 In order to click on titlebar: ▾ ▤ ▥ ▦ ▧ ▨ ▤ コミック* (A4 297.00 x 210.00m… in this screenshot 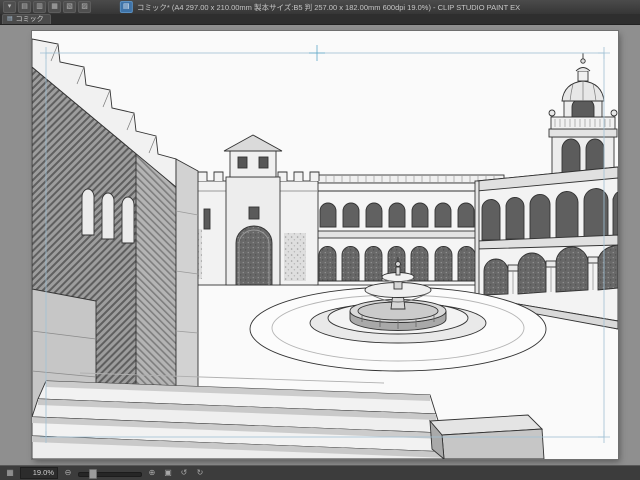, I will do `click(320, 7)`.